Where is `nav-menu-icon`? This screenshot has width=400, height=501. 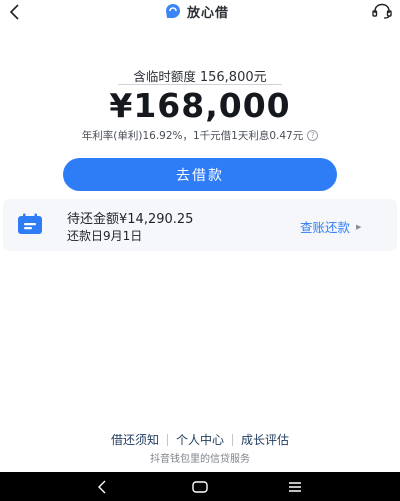 nav-menu-icon is located at coordinates (295, 486).